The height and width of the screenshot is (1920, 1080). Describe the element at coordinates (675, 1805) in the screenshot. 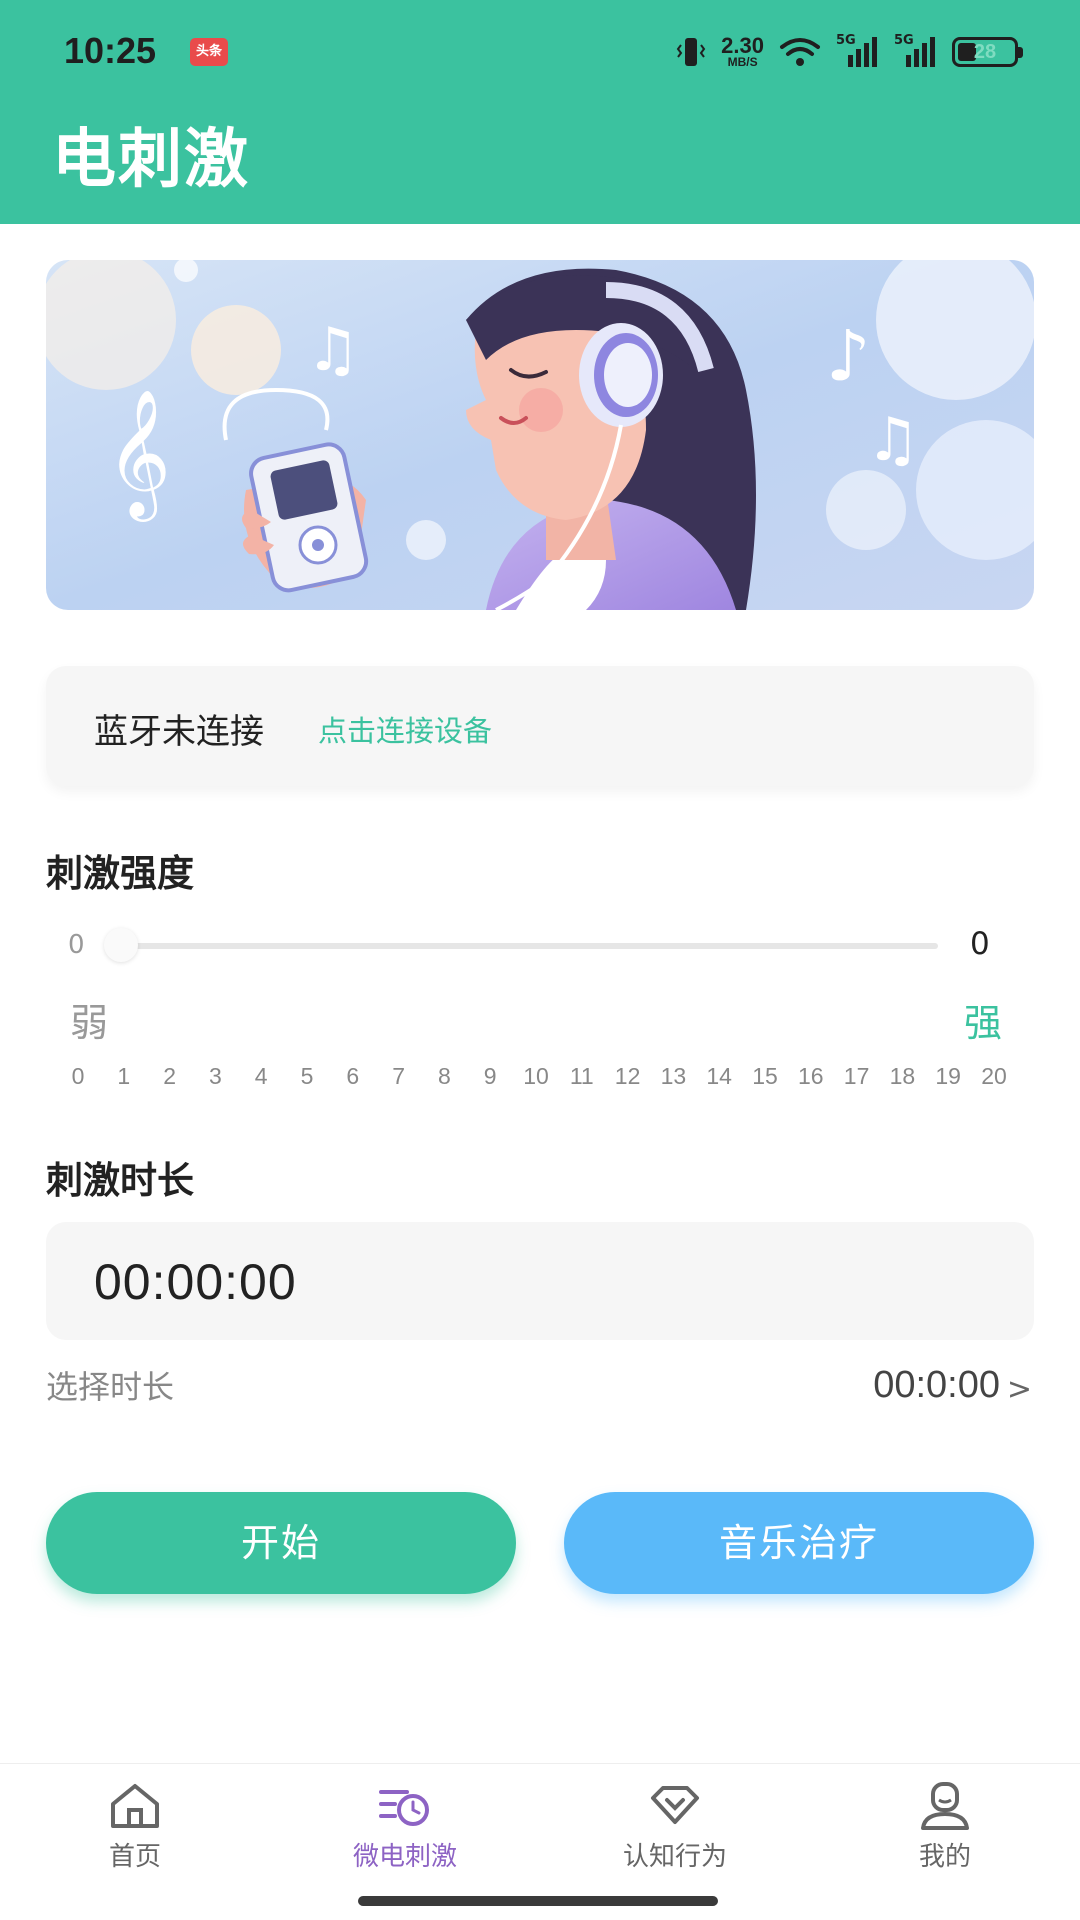

I see `diamond-heart-icon` at that location.